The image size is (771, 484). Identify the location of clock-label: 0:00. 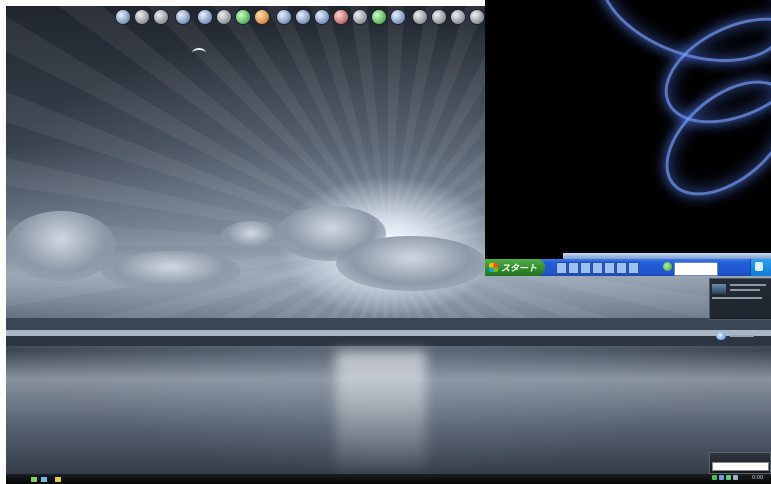
(758, 478).